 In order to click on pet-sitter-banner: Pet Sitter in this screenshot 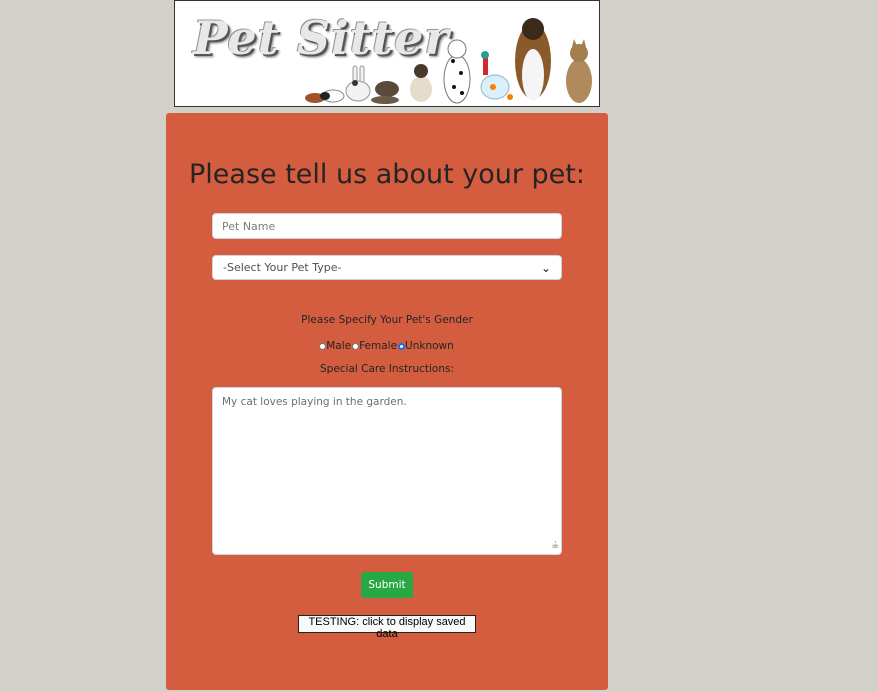, I will do `click(387, 53)`.